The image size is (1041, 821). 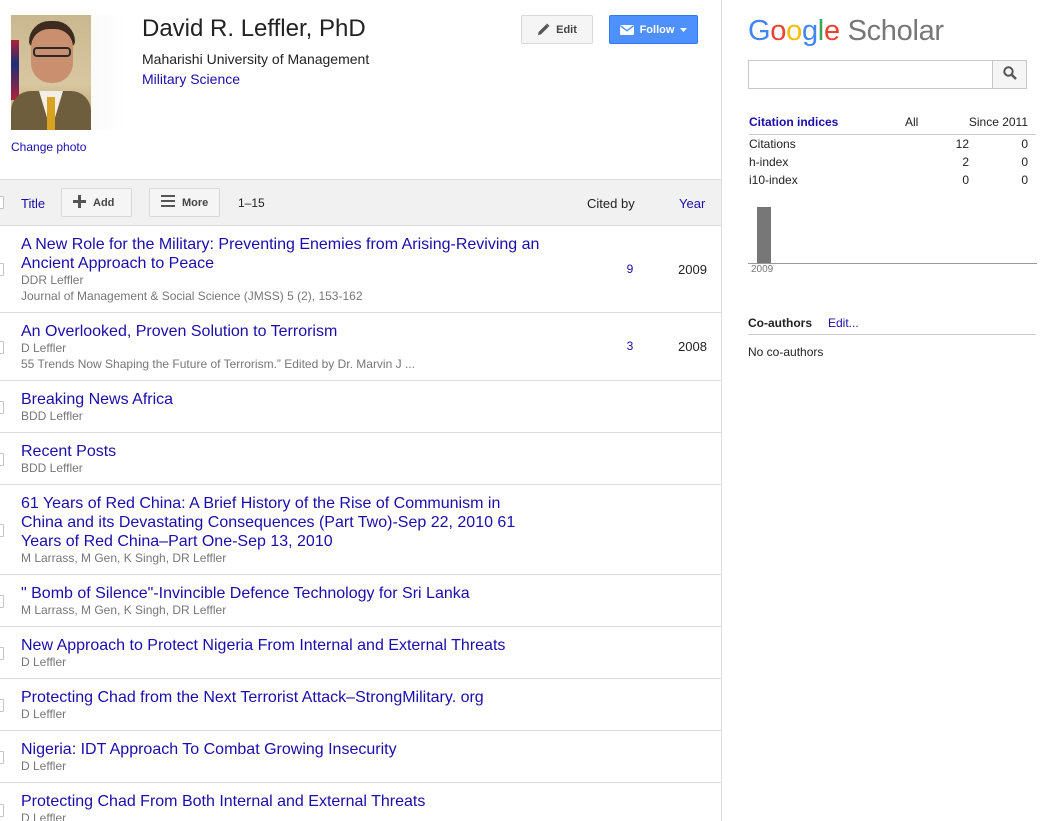 What do you see at coordinates (2, 202) in the screenshot?
I see `select-all-checkbox` at bounding box center [2, 202].